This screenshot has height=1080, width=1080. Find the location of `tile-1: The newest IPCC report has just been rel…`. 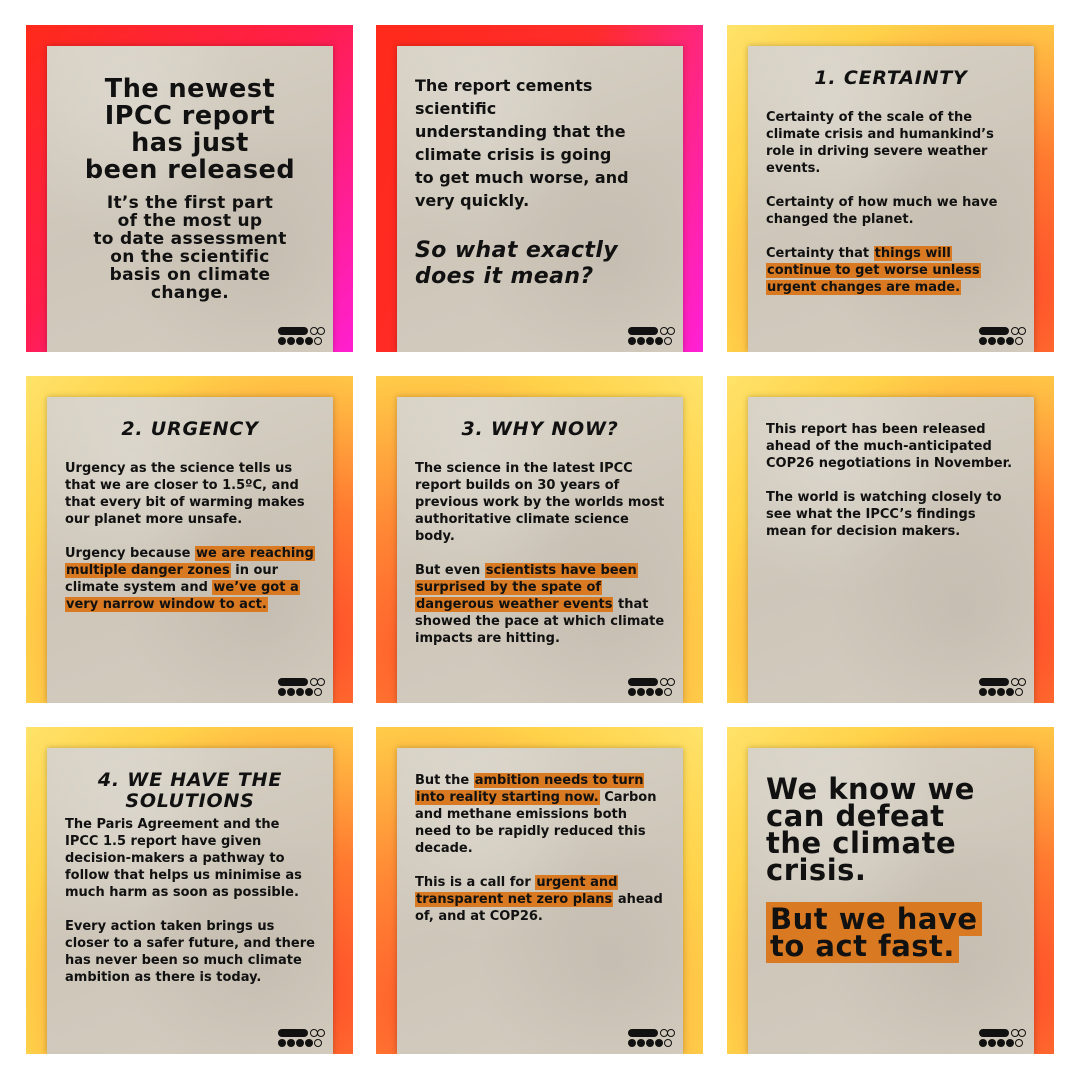

tile-1: The newest IPCC report has just been rel… is located at coordinates (189, 188).